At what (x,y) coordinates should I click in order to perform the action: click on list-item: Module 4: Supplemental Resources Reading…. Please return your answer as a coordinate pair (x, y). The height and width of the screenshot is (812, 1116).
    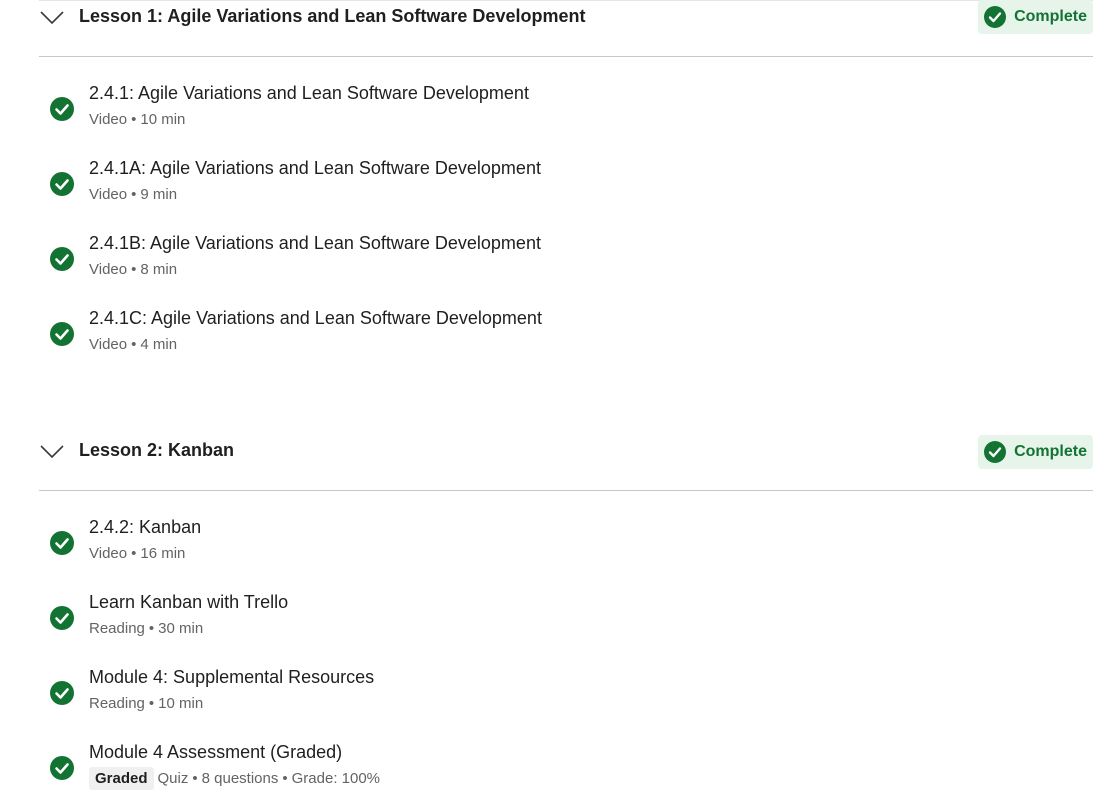
    Looking at the image, I should click on (566, 697).